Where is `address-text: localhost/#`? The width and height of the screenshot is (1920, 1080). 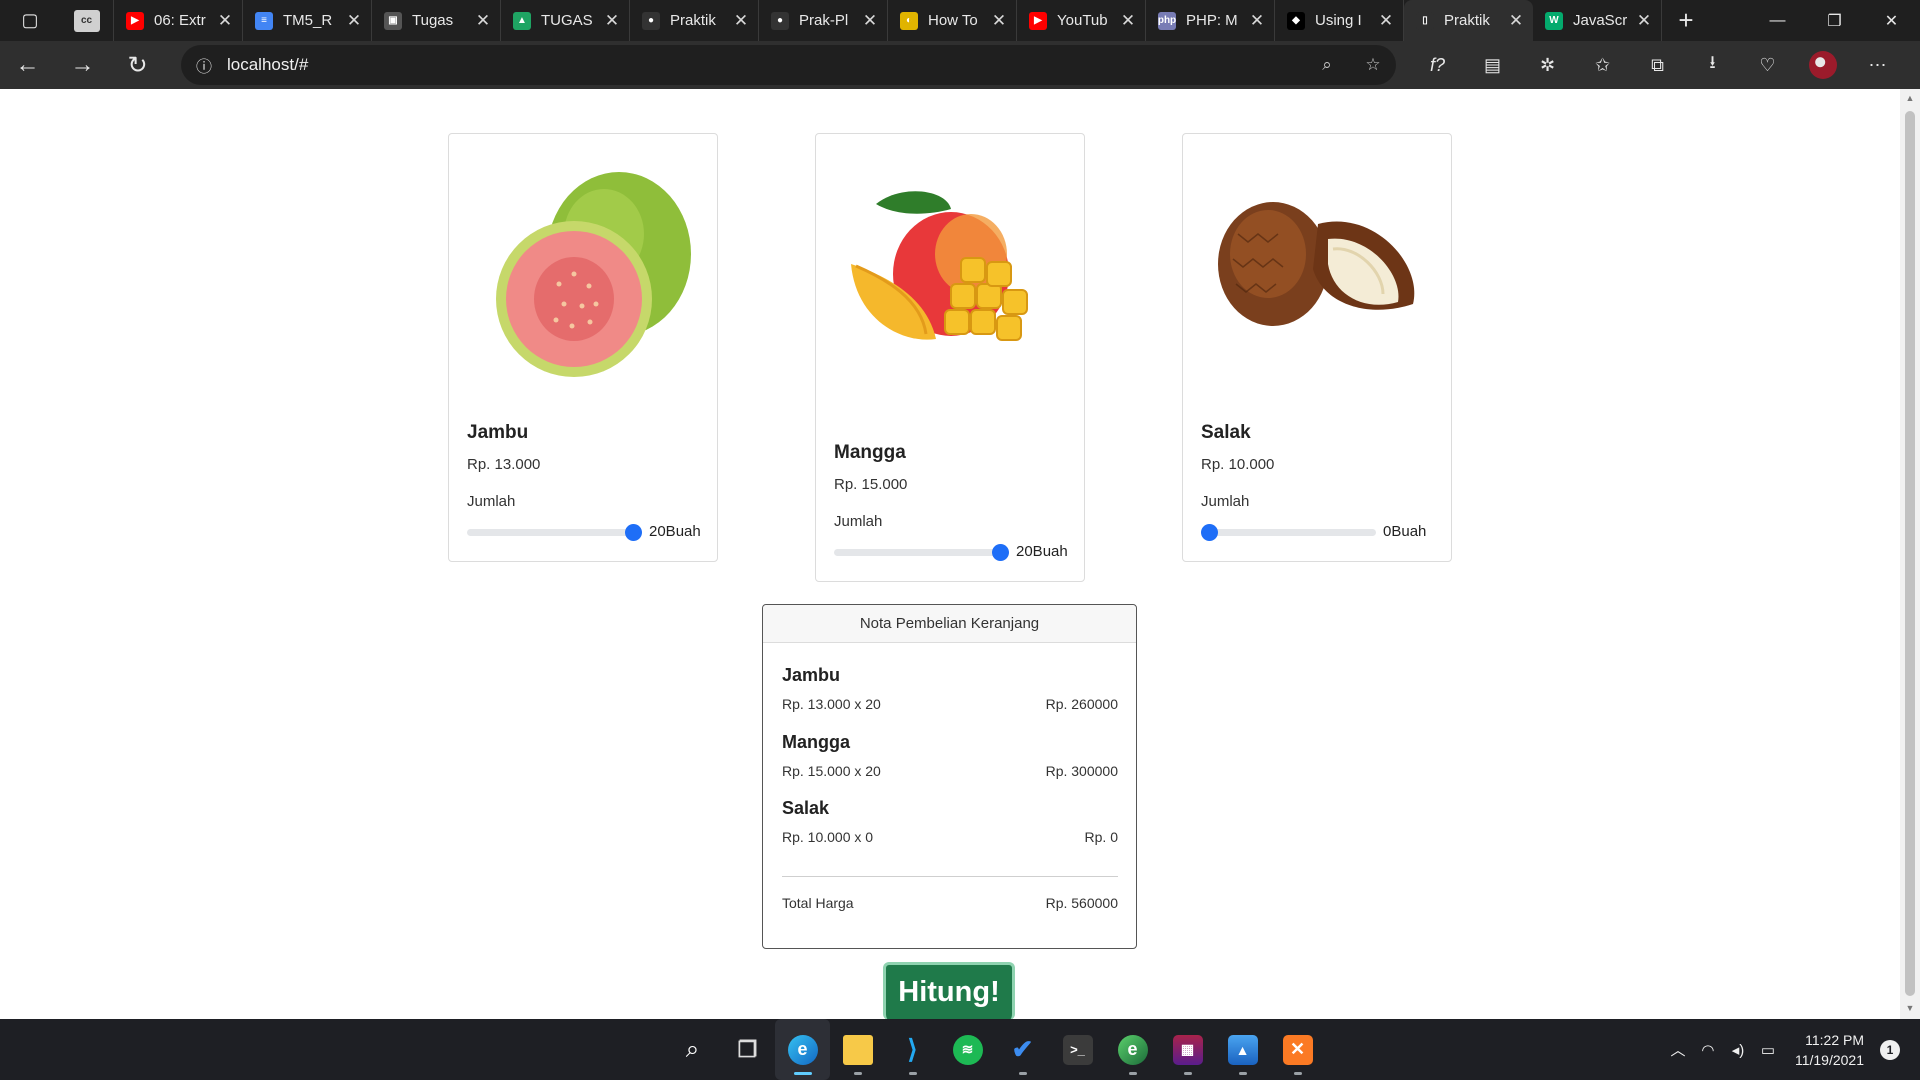
address-text: localhost/# is located at coordinates (765, 65).